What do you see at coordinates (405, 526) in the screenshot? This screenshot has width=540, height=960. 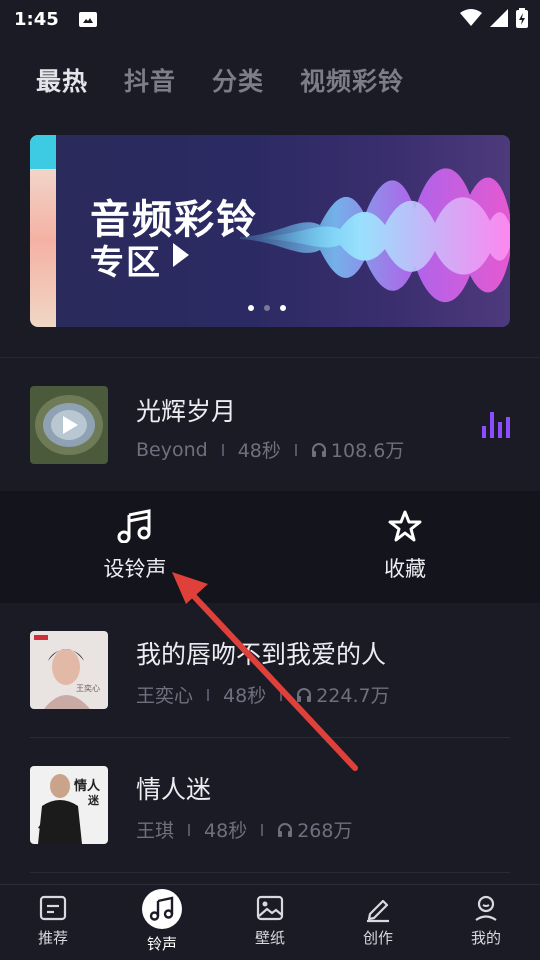 I see `star-icon` at bounding box center [405, 526].